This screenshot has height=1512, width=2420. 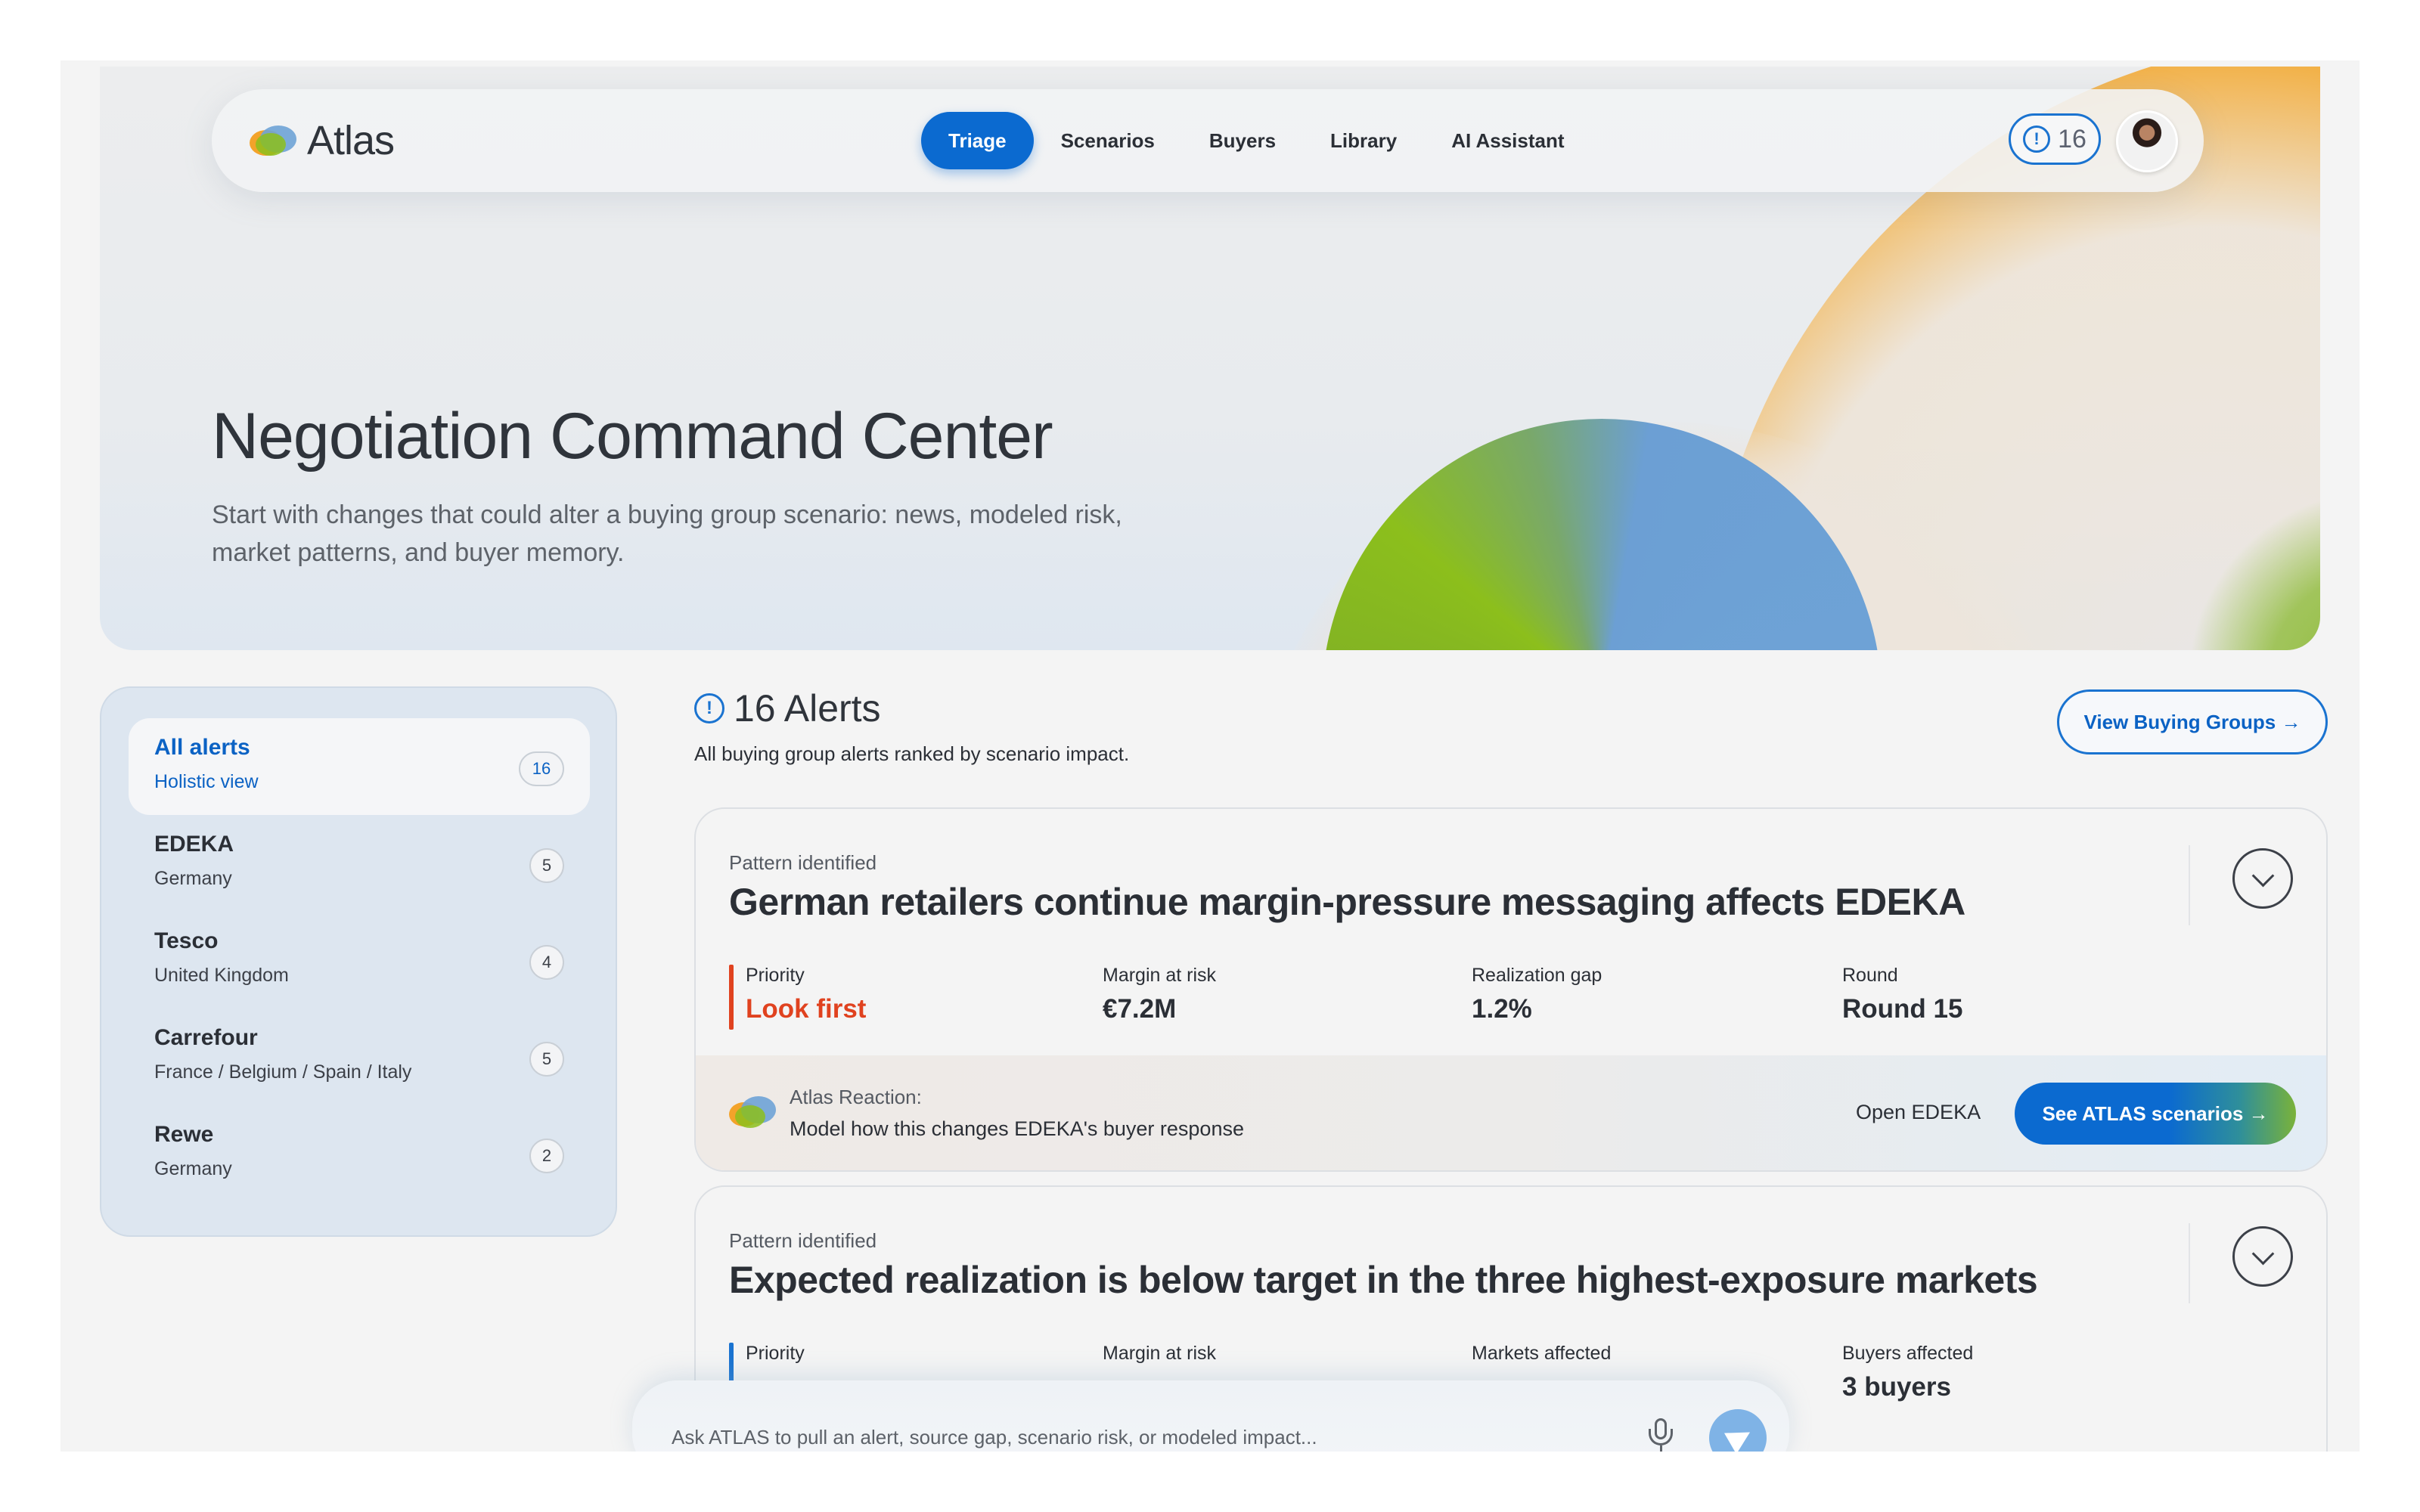 What do you see at coordinates (359, 766) in the screenshot?
I see `sidebar-item-all-alerts: All alerts Holistic view 16` at bounding box center [359, 766].